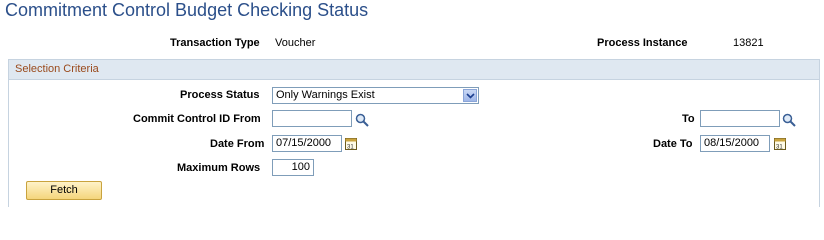 This screenshot has width=824, height=240. What do you see at coordinates (414, 70) in the screenshot?
I see `selection-criteria-header: Selection Criteria` at bounding box center [414, 70].